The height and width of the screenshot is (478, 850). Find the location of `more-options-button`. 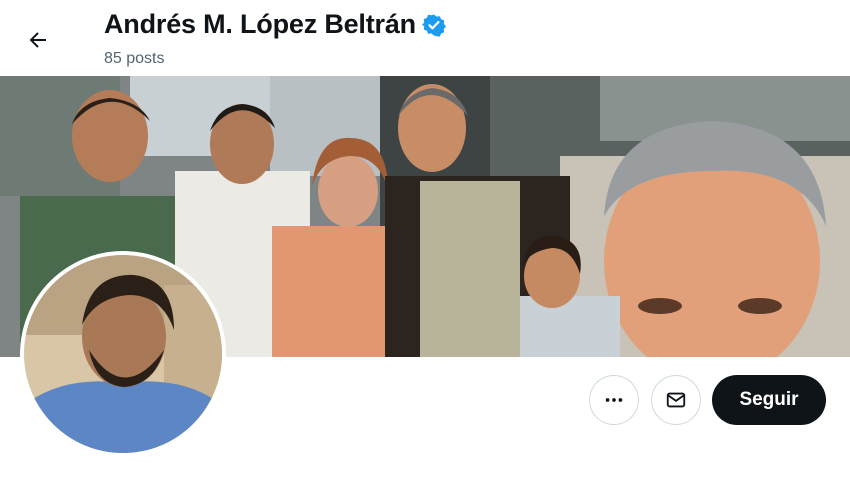

more-options-button is located at coordinates (614, 400).